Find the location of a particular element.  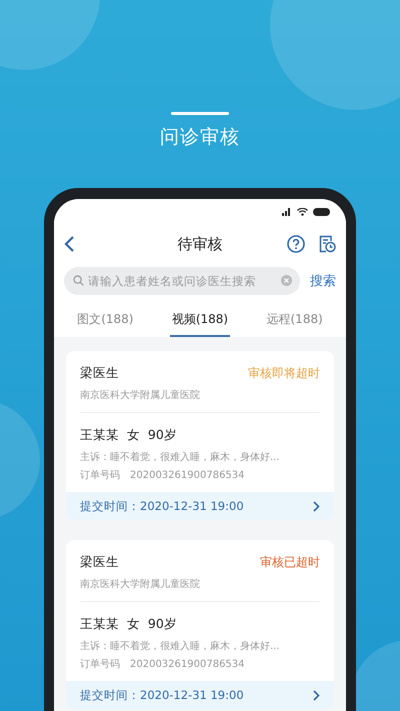

page-title: 问诊审核 is located at coordinates (200, 137).